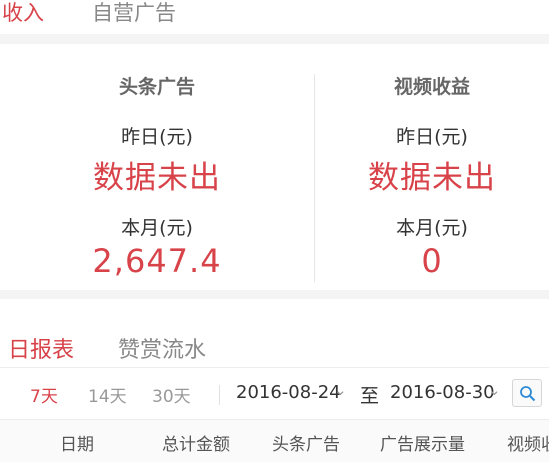  Describe the element at coordinates (442, 392) in the screenshot. I see `end-date-select: 2016-08-30` at that location.